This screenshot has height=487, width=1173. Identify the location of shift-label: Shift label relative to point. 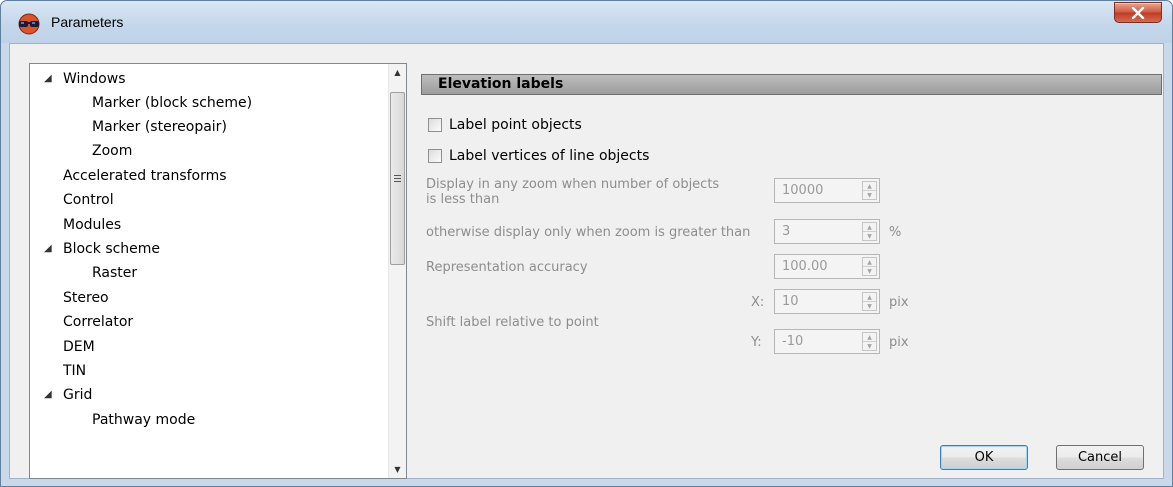
(512, 322).